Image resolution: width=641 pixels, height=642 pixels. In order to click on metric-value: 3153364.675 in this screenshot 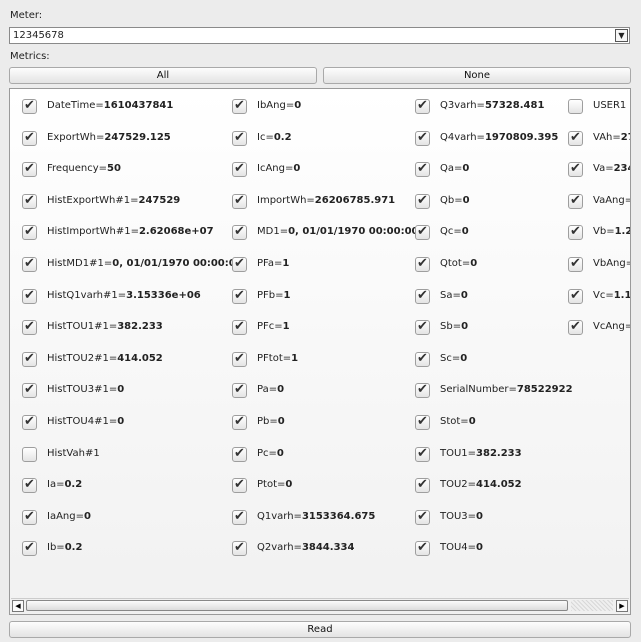, I will do `click(338, 516)`.